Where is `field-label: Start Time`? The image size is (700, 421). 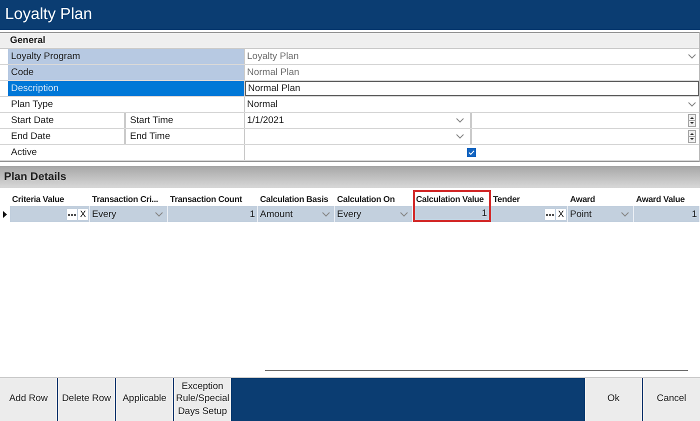
field-label: Start Time is located at coordinates (185, 120).